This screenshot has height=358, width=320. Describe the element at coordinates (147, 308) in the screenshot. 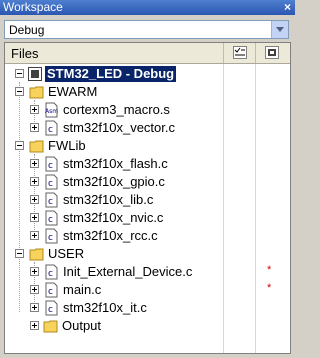

I see `file-row: c stm32f10x_it.c` at that location.